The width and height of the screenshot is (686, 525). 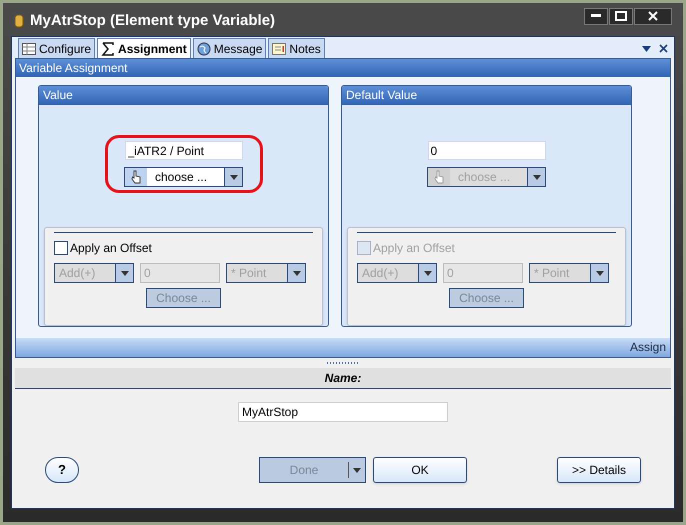 I want to click on maximize-icon, so click(x=621, y=16).